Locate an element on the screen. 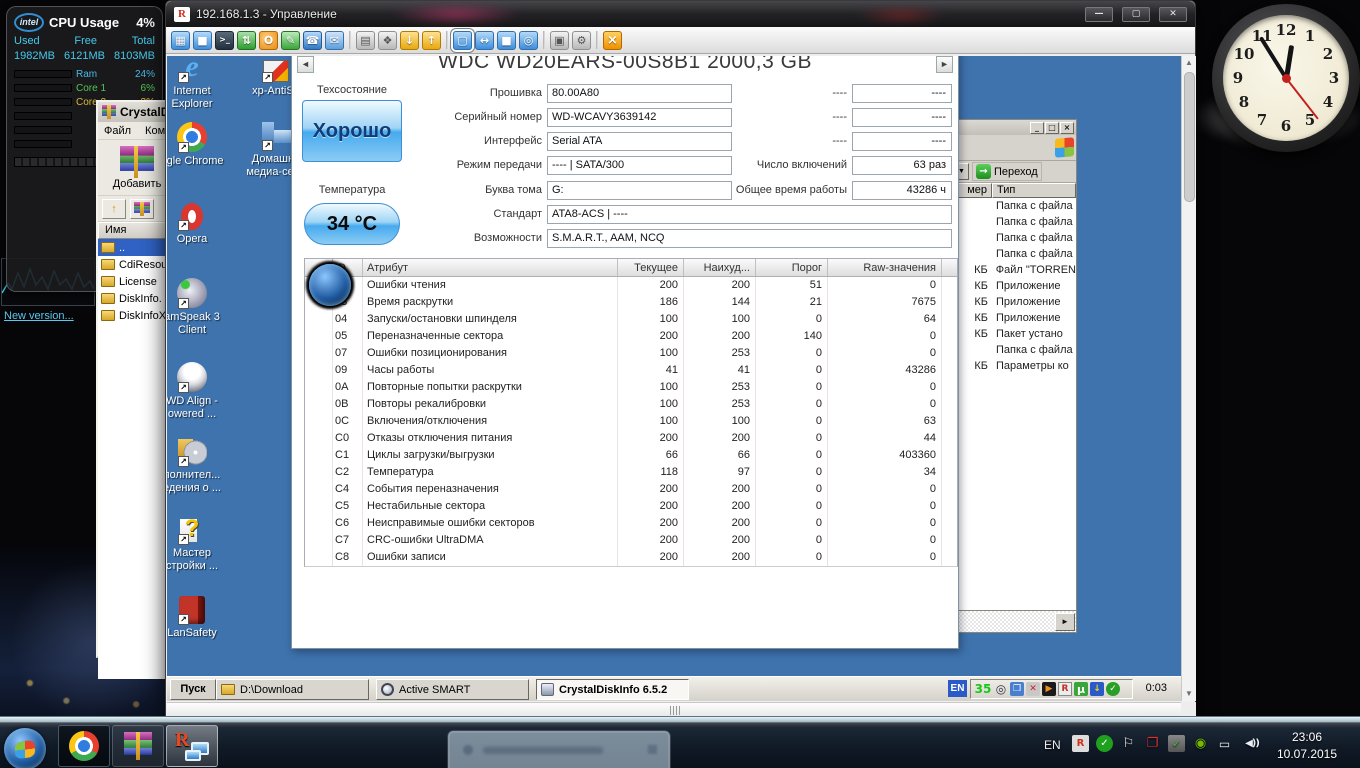 The height and width of the screenshot is (768, 1360). explorer-row: КБ Файл "TORREN is located at coordinates (1014, 270).